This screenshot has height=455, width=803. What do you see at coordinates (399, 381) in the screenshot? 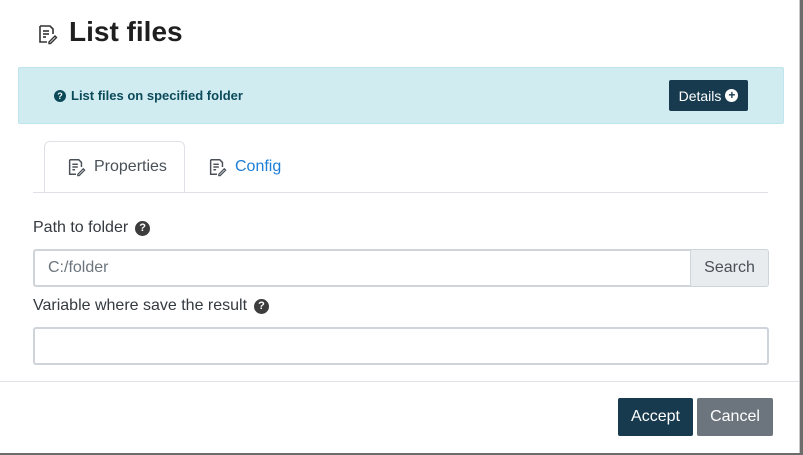
I see `footer-divider` at bounding box center [399, 381].